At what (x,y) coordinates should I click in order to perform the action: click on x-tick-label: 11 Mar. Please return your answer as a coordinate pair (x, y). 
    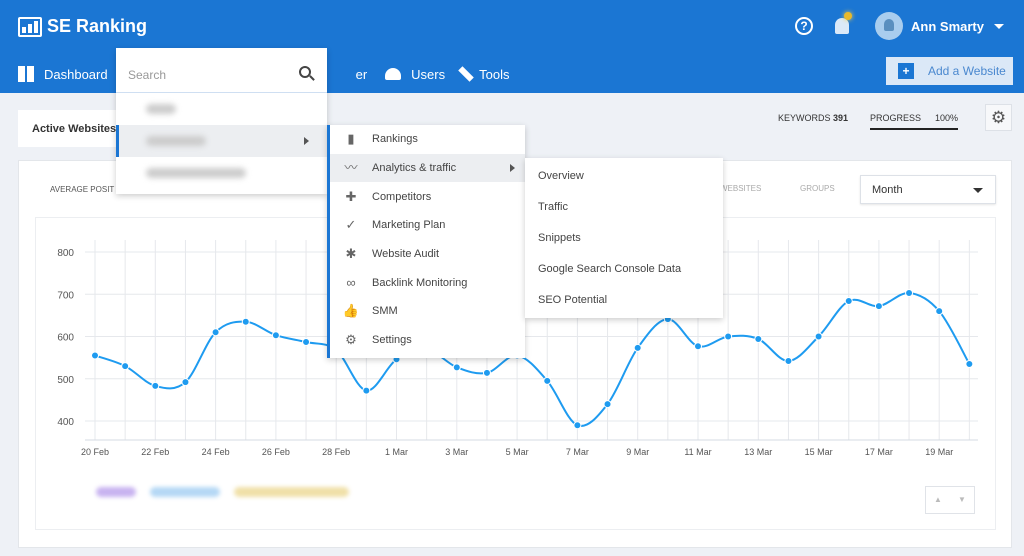
    Looking at the image, I should click on (697, 452).